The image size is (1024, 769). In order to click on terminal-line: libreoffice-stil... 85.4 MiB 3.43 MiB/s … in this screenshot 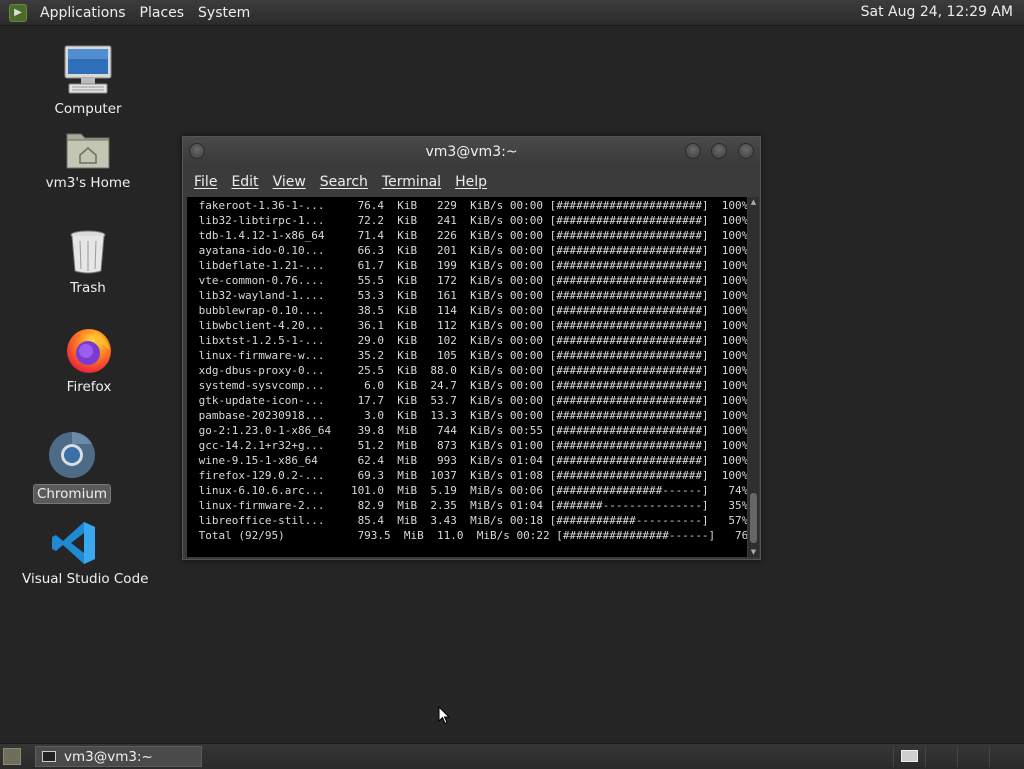, I will do `click(469, 520)`.